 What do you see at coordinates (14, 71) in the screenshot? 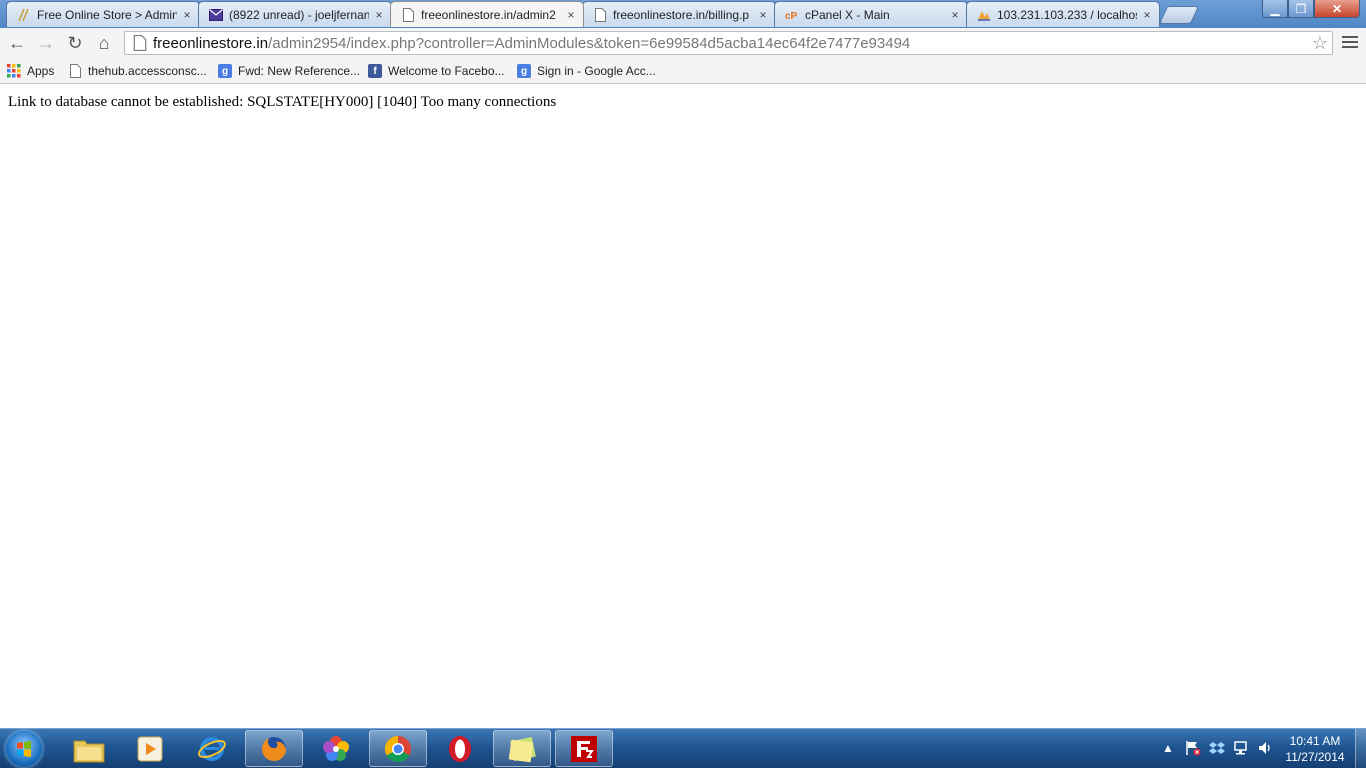
I see `apps-icon` at bounding box center [14, 71].